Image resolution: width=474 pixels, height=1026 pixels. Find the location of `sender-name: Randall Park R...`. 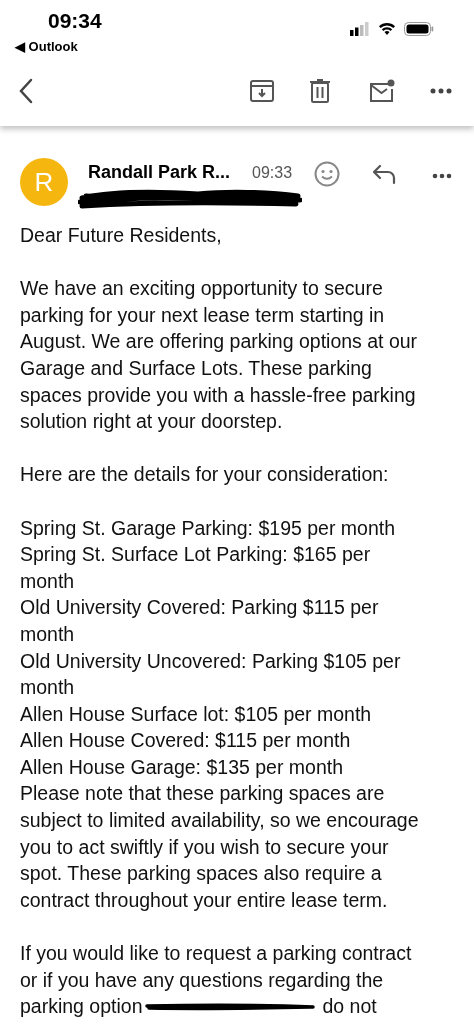

sender-name: Randall Park R... is located at coordinates (159, 172).